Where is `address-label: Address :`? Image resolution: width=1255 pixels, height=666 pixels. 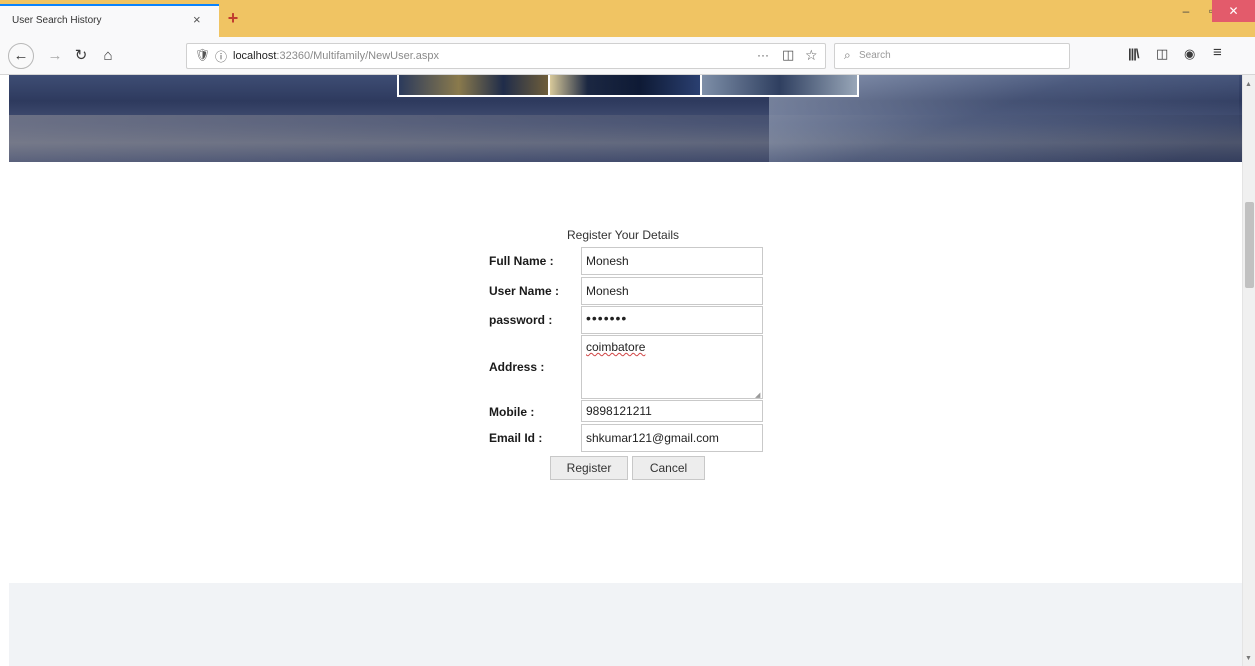 address-label: Address : is located at coordinates (517, 367).